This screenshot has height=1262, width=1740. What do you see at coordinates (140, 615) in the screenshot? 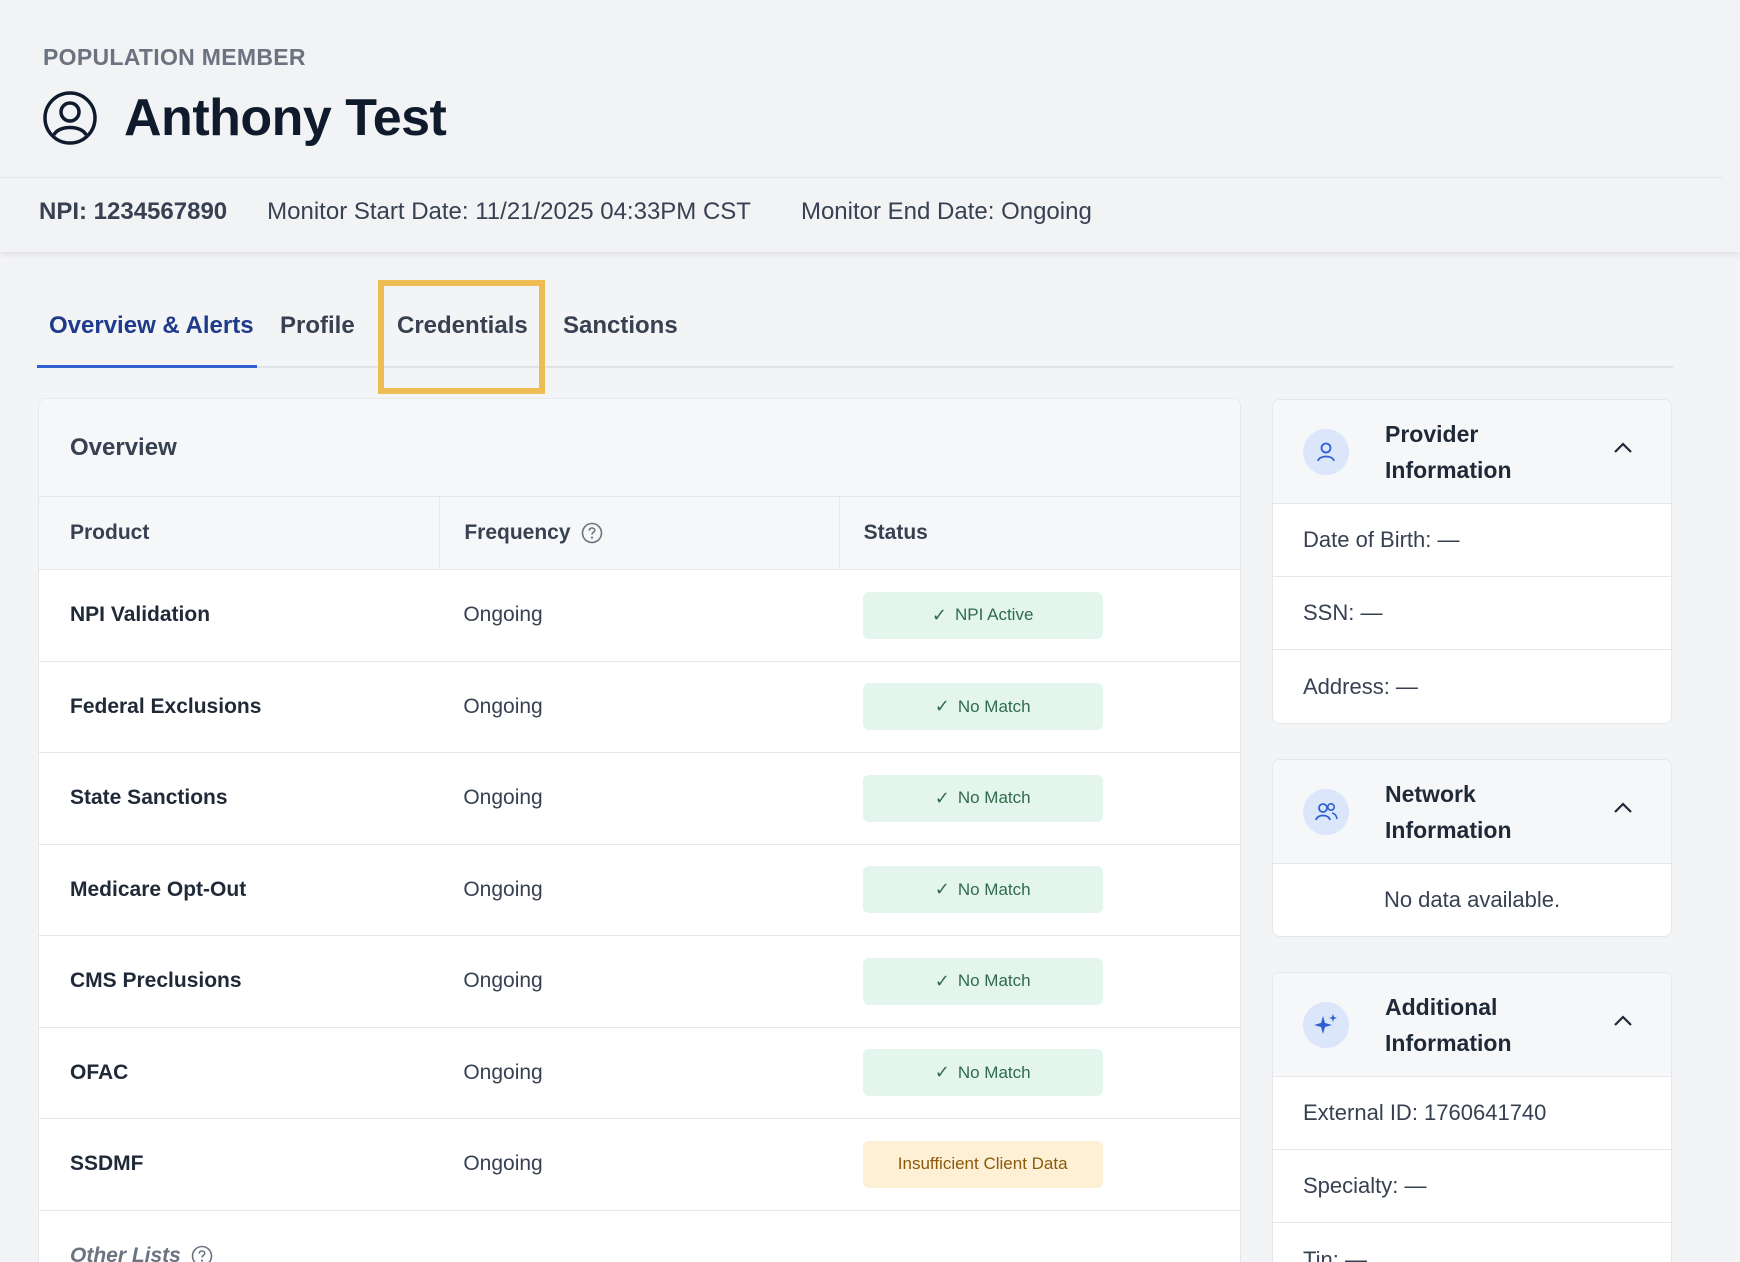
I see `product-cell: NPI Validation` at bounding box center [140, 615].